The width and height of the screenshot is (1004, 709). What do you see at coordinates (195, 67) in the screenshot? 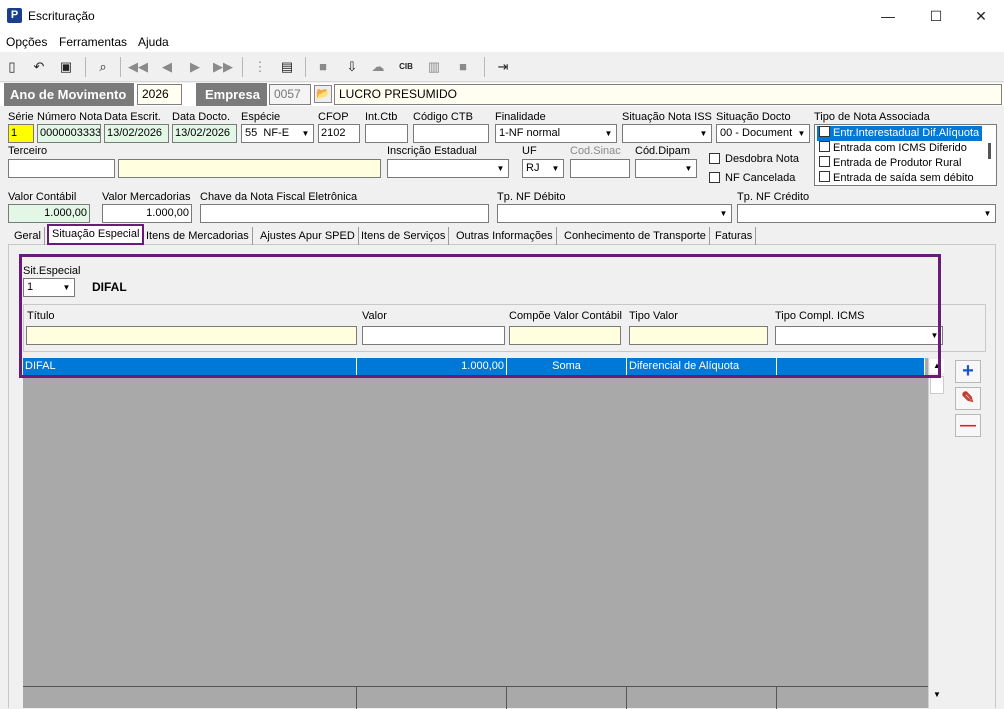
I see `next-icon: ▶` at bounding box center [195, 67].